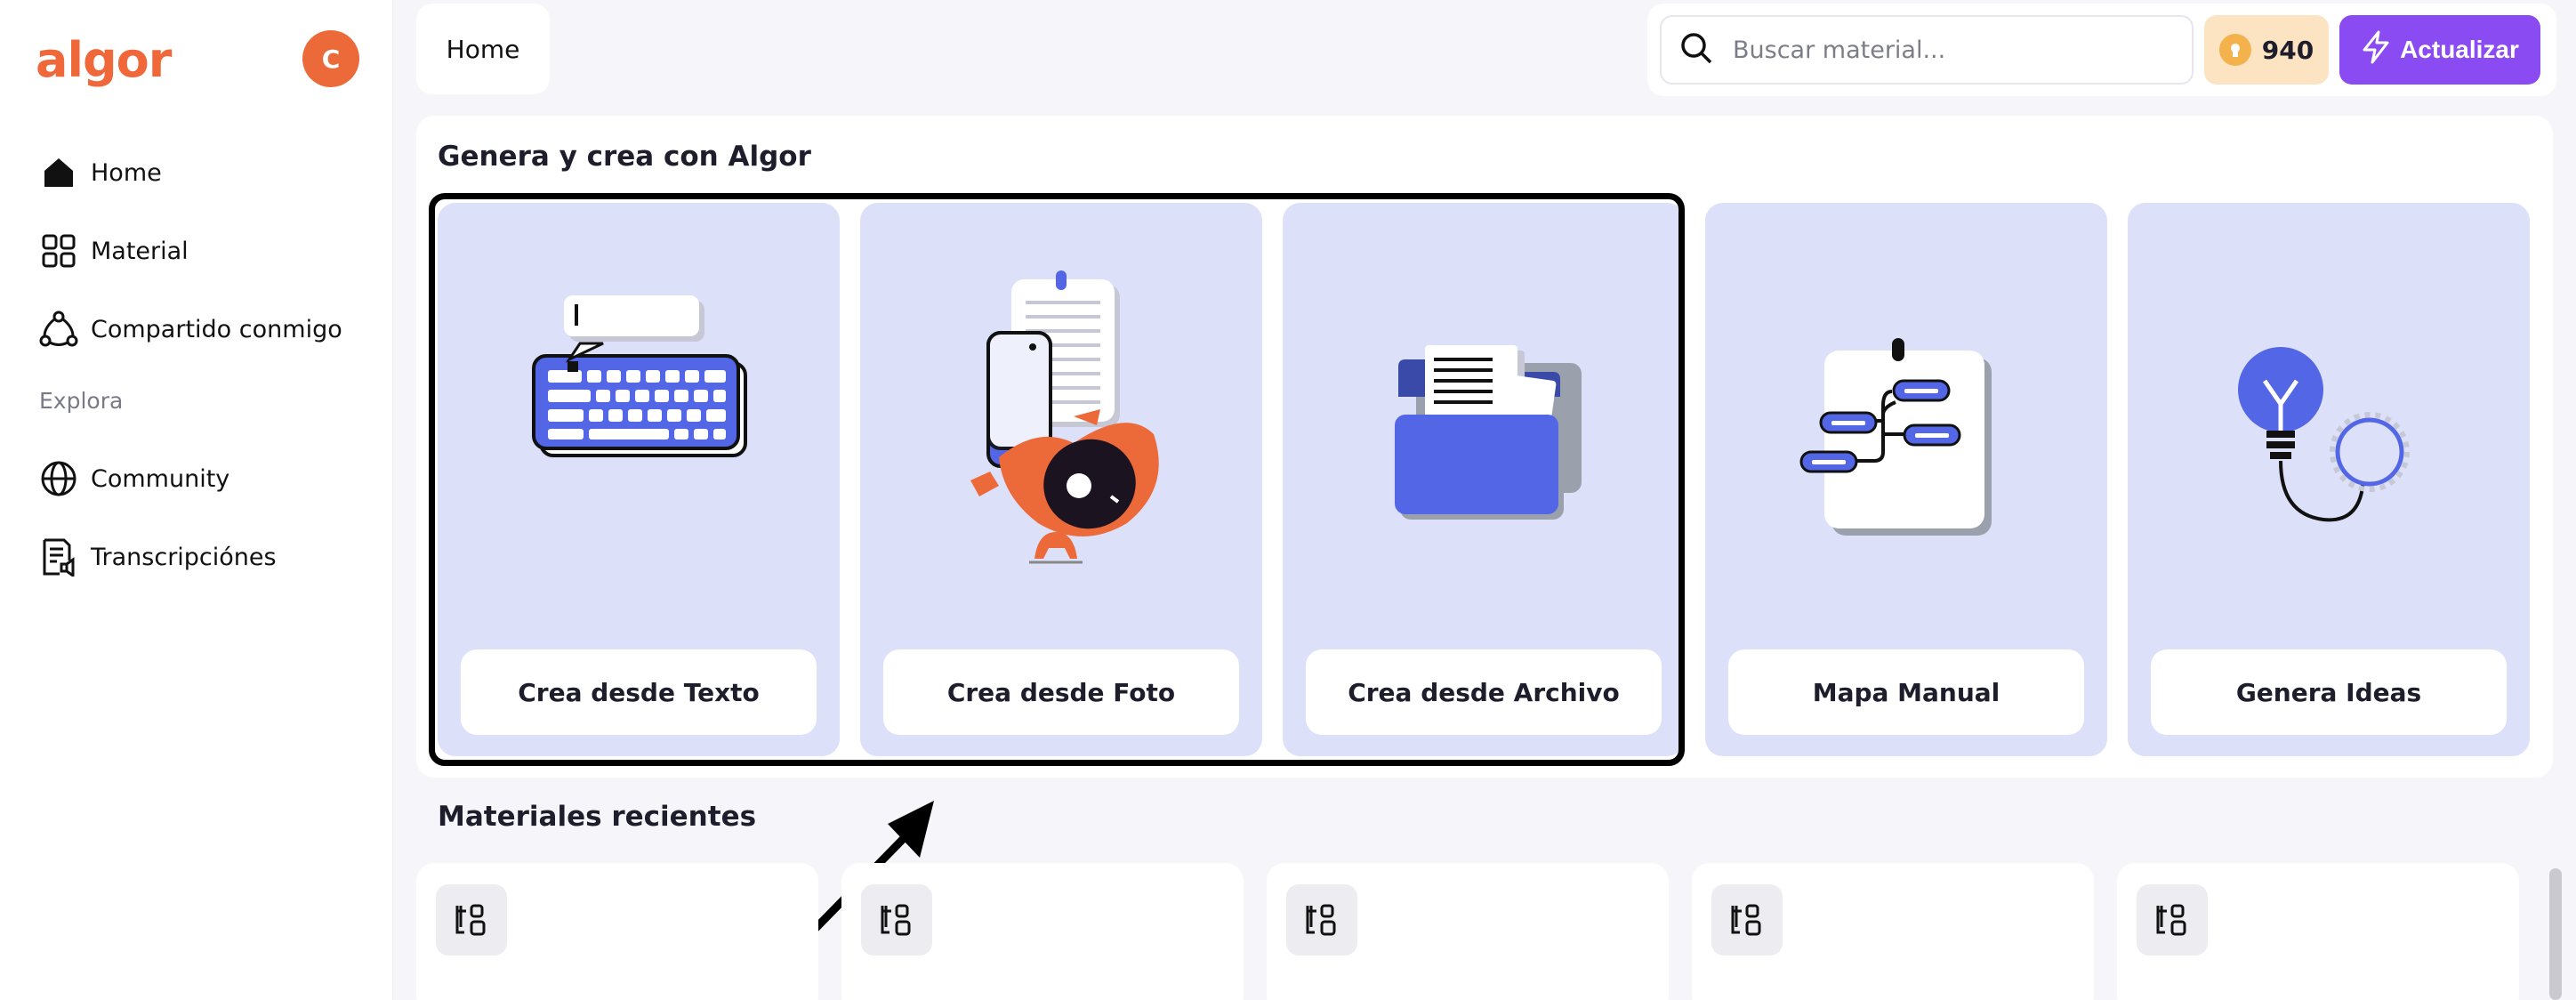 The height and width of the screenshot is (1000, 2576). I want to click on scrollbar, so click(2555, 934).